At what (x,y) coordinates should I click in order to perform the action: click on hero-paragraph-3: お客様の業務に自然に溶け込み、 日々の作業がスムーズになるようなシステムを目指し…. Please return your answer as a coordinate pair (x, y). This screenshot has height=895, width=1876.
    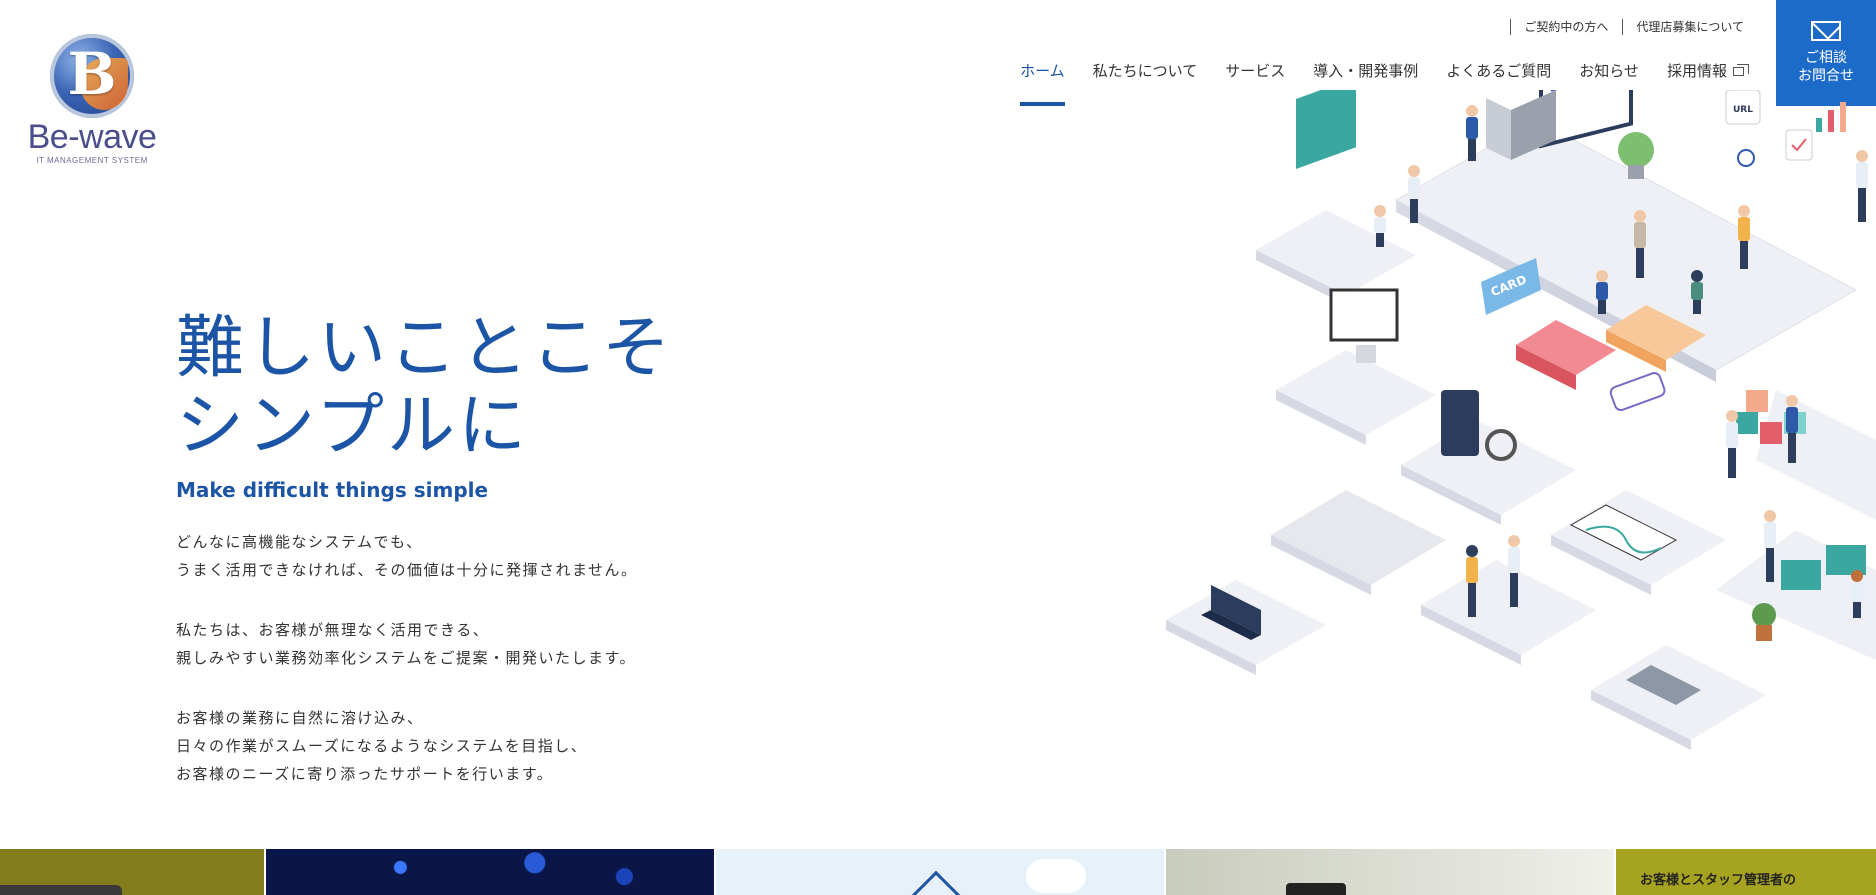
    Looking at the image, I should click on (407, 746).